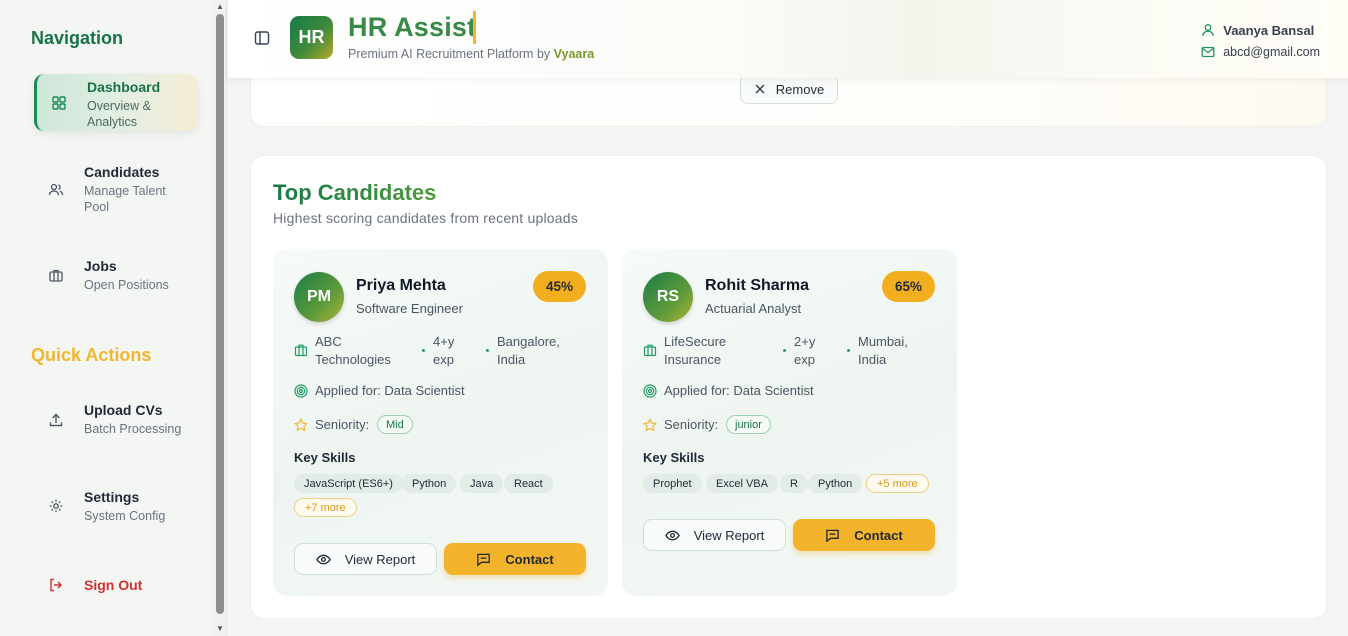 This screenshot has height=636, width=1348. Describe the element at coordinates (412, 27) in the screenshot. I see `app-title: HR Assist` at that location.